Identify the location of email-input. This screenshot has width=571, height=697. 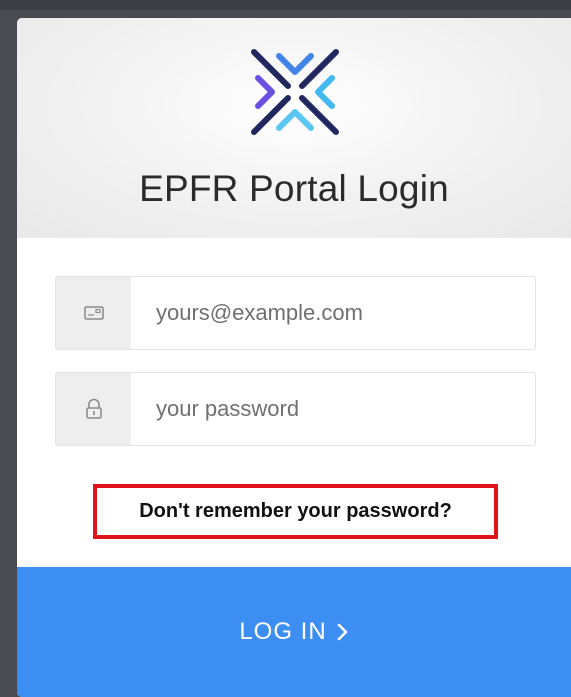
(341, 313).